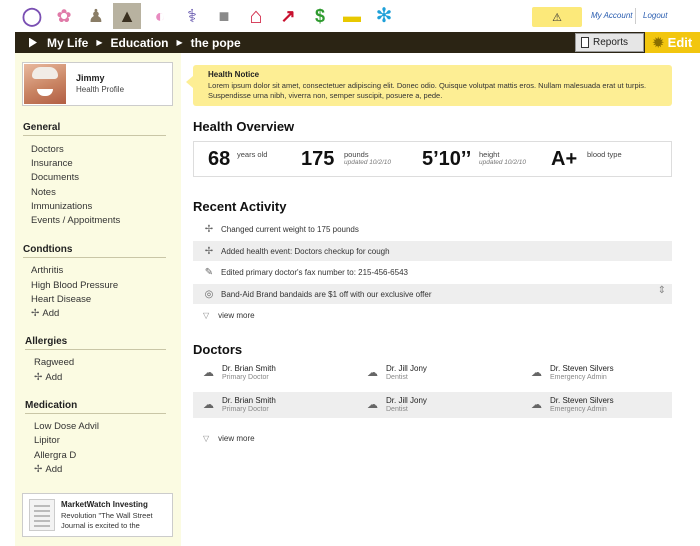 The height and width of the screenshot is (546, 700). What do you see at coordinates (66, 426) in the screenshot?
I see `sidebar-item-low-dose-advil: Low Dose Advil` at bounding box center [66, 426].